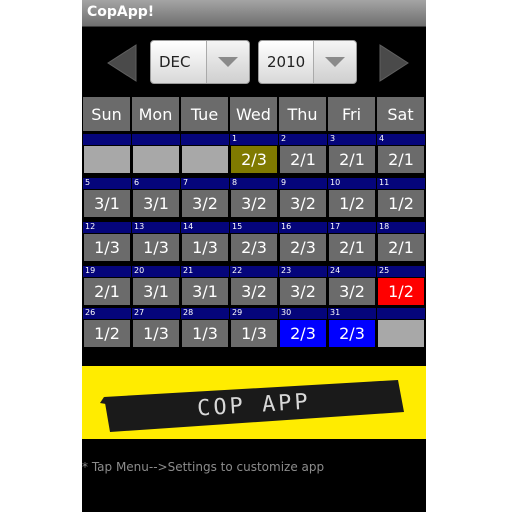 The height and width of the screenshot is (512, 512). I want to click on calendar-day: 4 2/1, so click(401, 153).